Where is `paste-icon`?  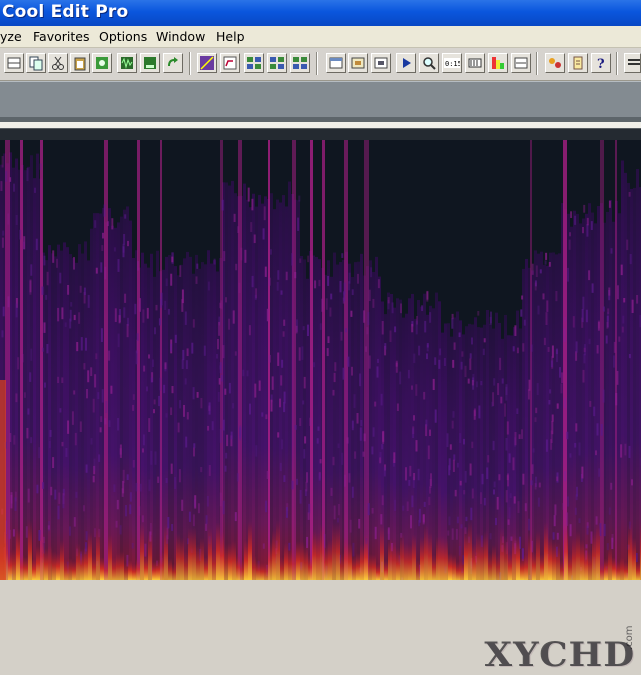 paste-icon is located at coordinates (80, 63).